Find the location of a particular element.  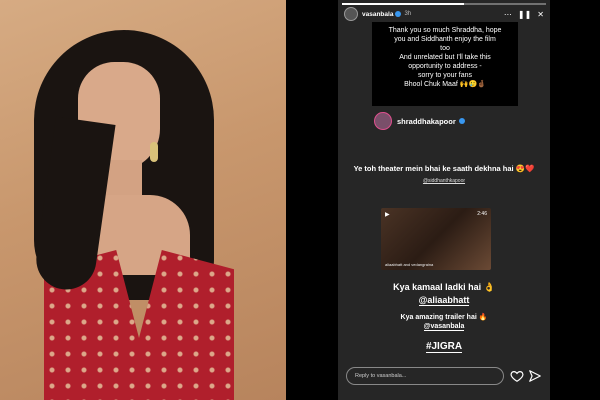

story-time: 3h is located at coordinates (408, 14).